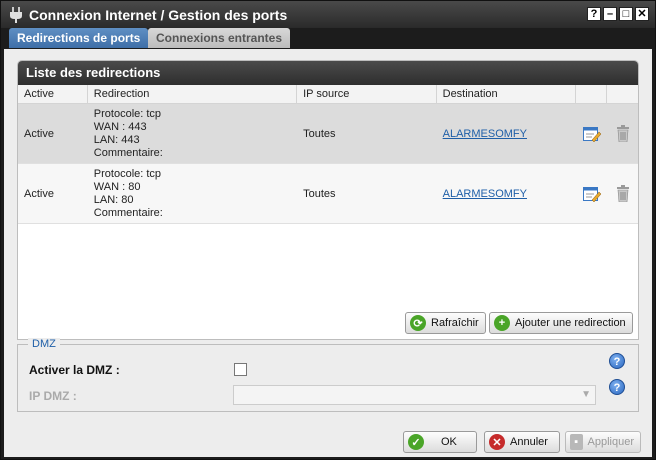  Describe the element at coordinates (586, 394) in the screenshot. I see `chevron-down-icon: ▼` at that location.